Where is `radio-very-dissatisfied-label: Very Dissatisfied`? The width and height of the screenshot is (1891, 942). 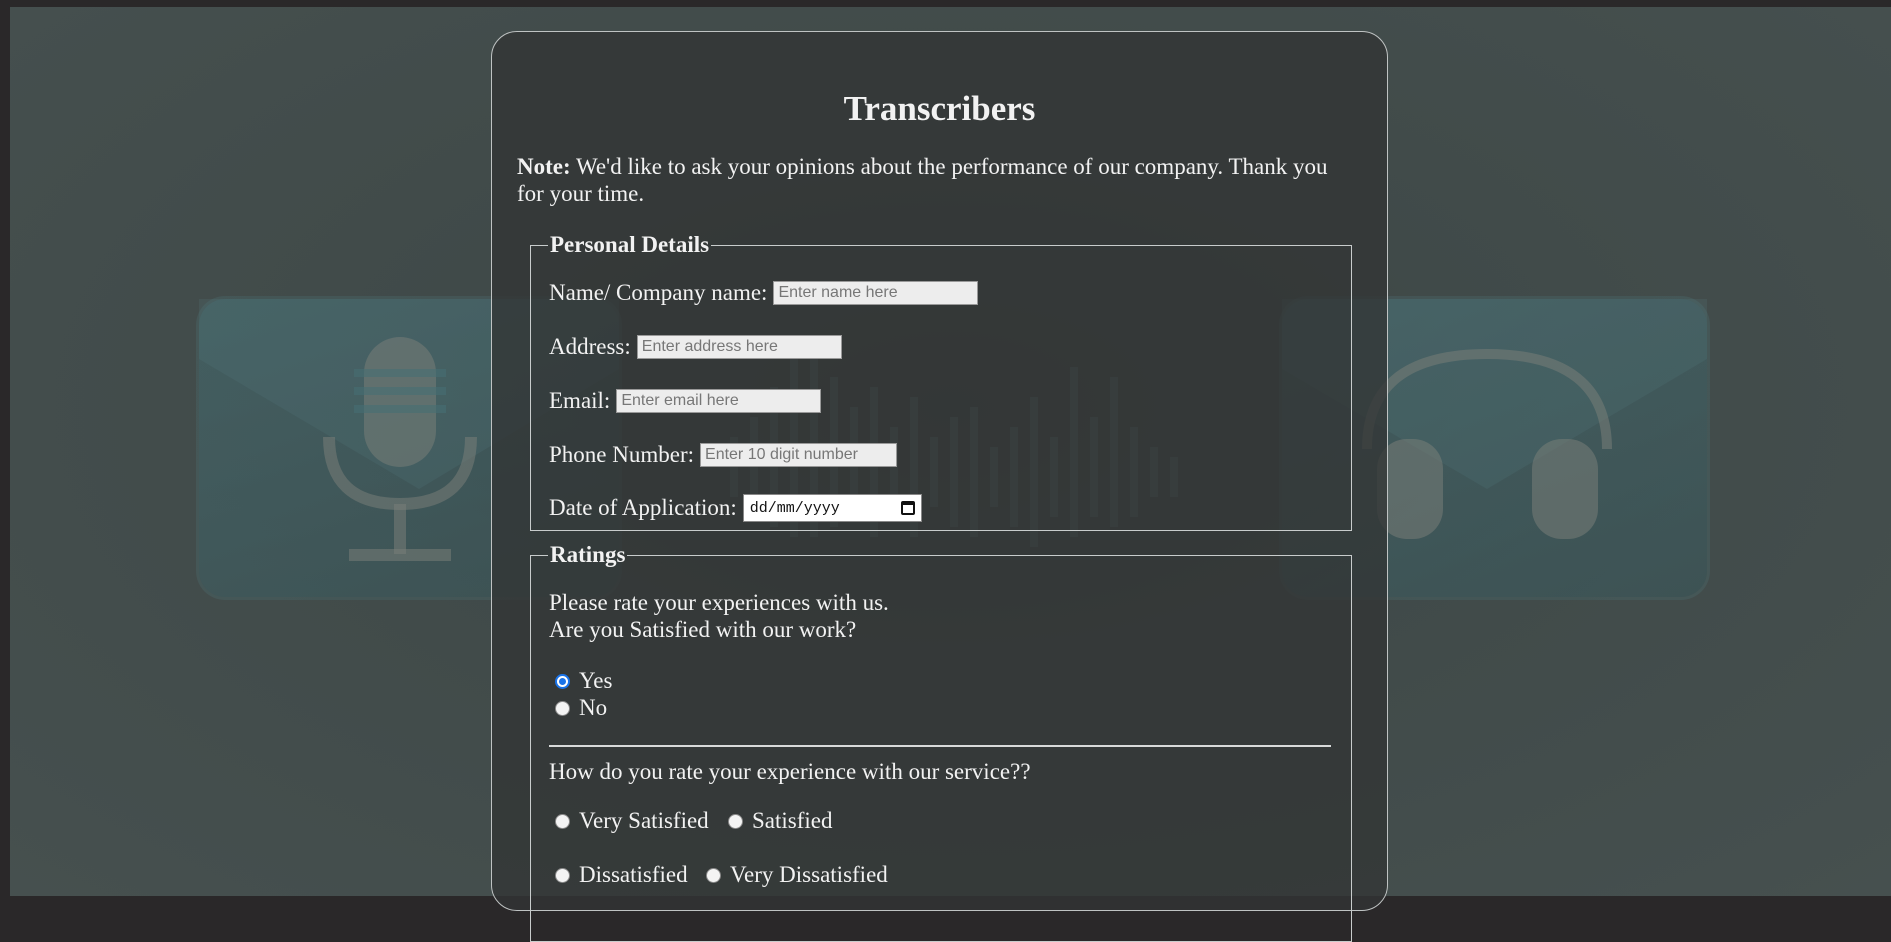 radio-very-dissatisfied-label: Very Dissatisfied is located at coordinates (809, 874).